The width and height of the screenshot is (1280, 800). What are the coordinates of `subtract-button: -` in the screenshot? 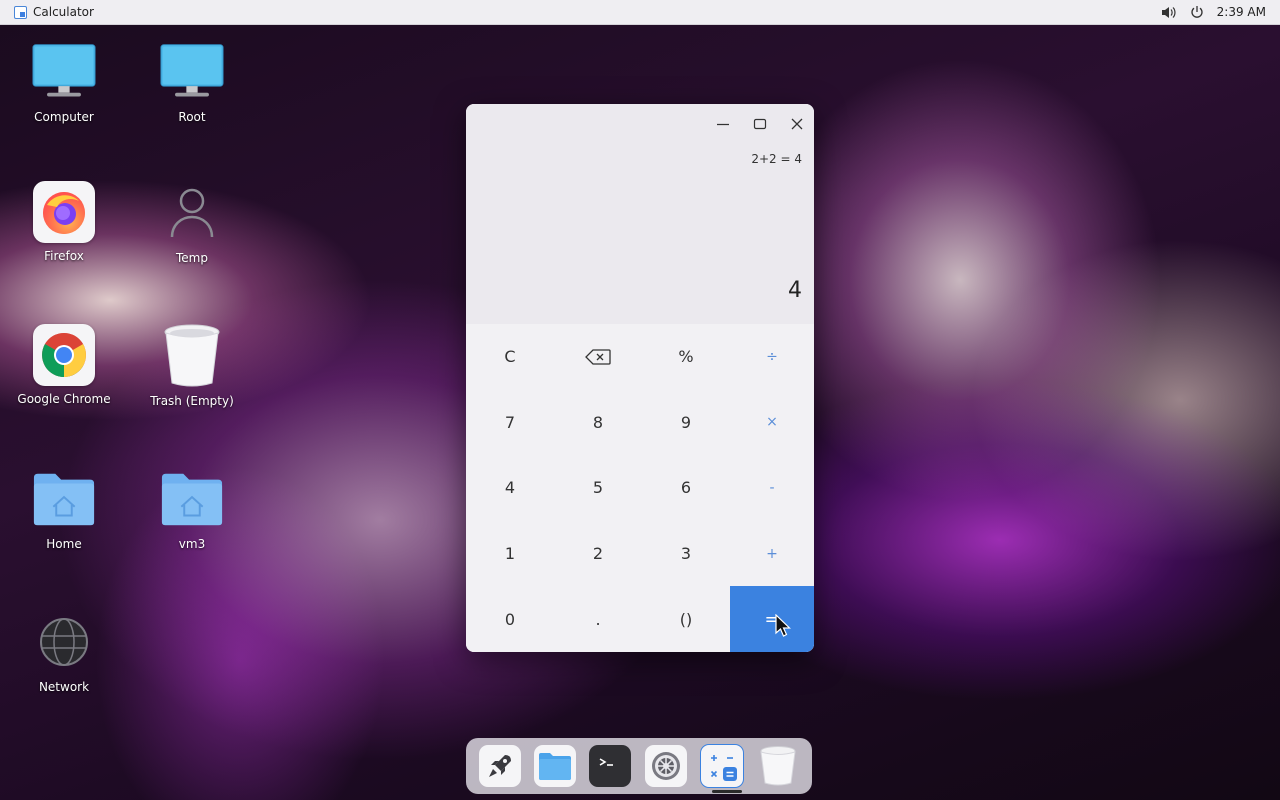 It's located at (772, 488).